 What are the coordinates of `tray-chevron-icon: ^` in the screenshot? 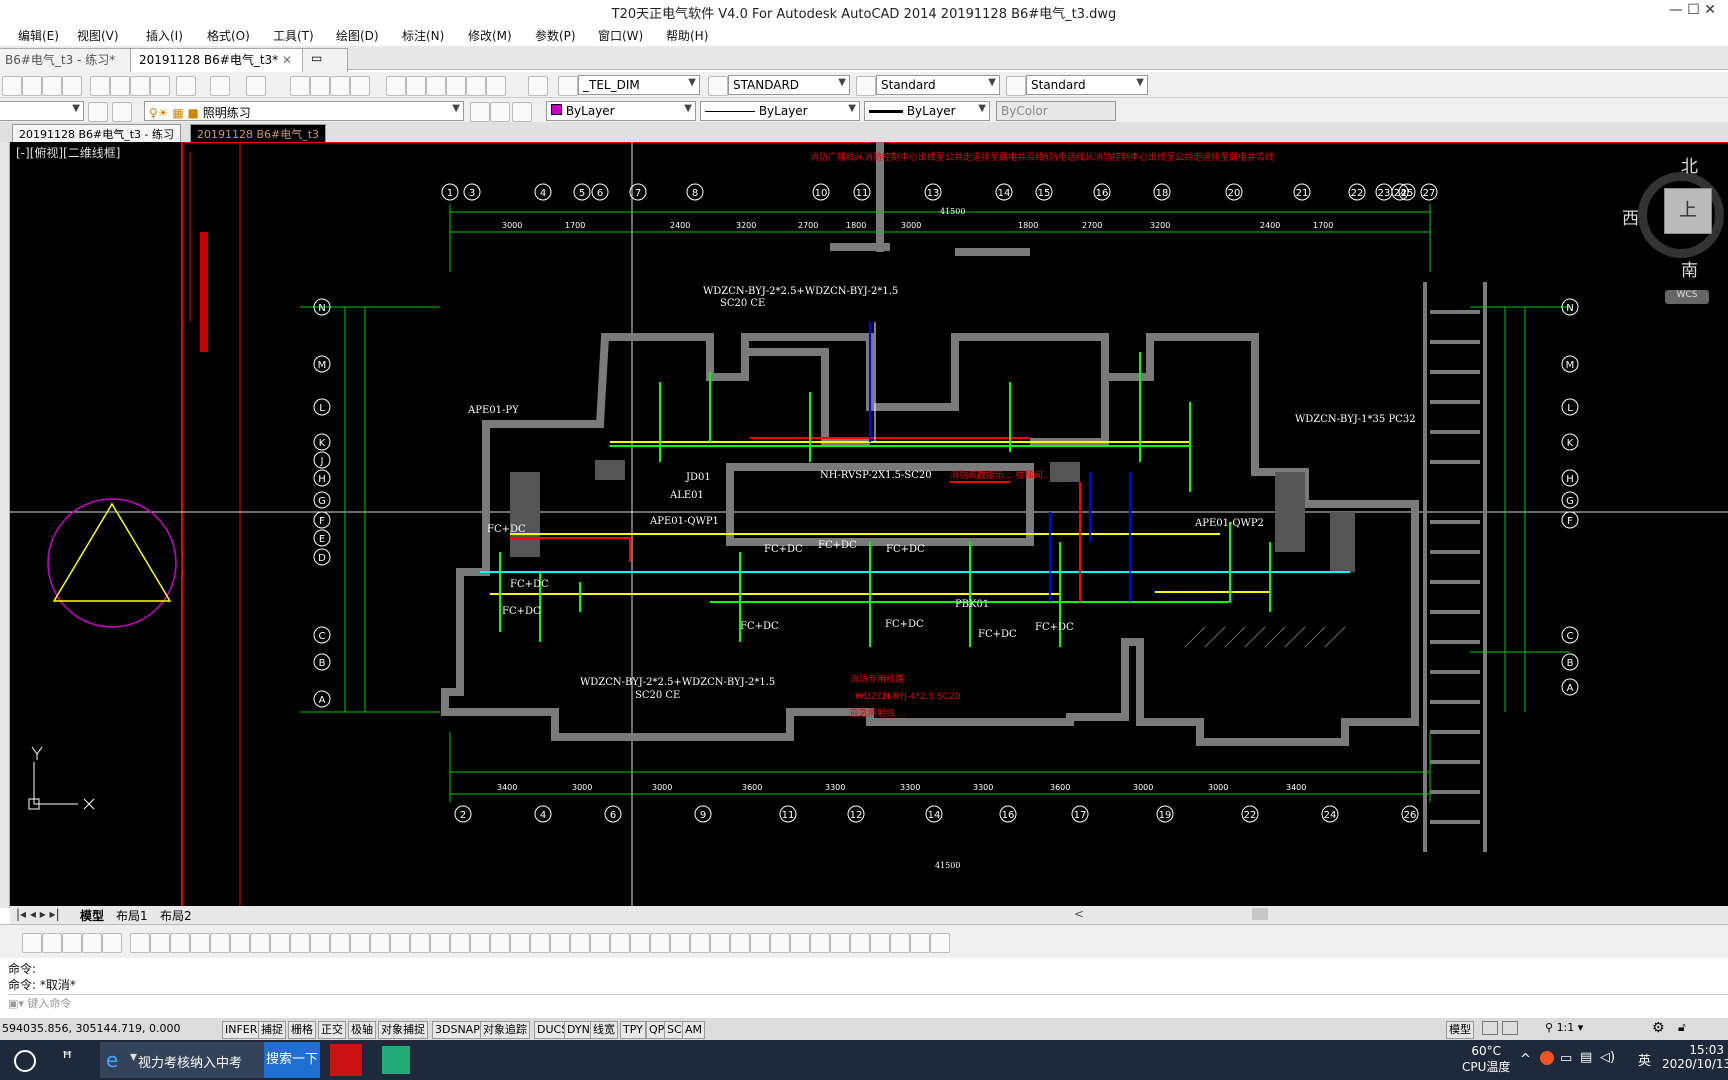 It's located at (1525, 1059).